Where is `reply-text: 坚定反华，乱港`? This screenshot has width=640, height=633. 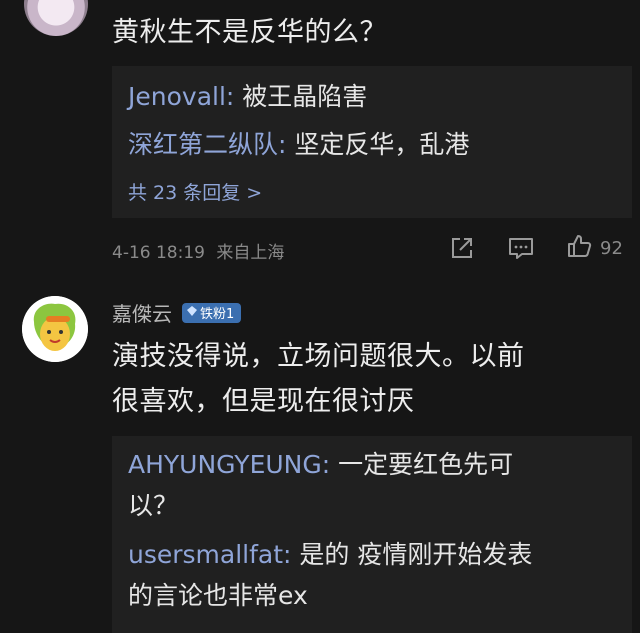
reply-text: 坚定反华，乱港 is located at coordinates (382, 144).